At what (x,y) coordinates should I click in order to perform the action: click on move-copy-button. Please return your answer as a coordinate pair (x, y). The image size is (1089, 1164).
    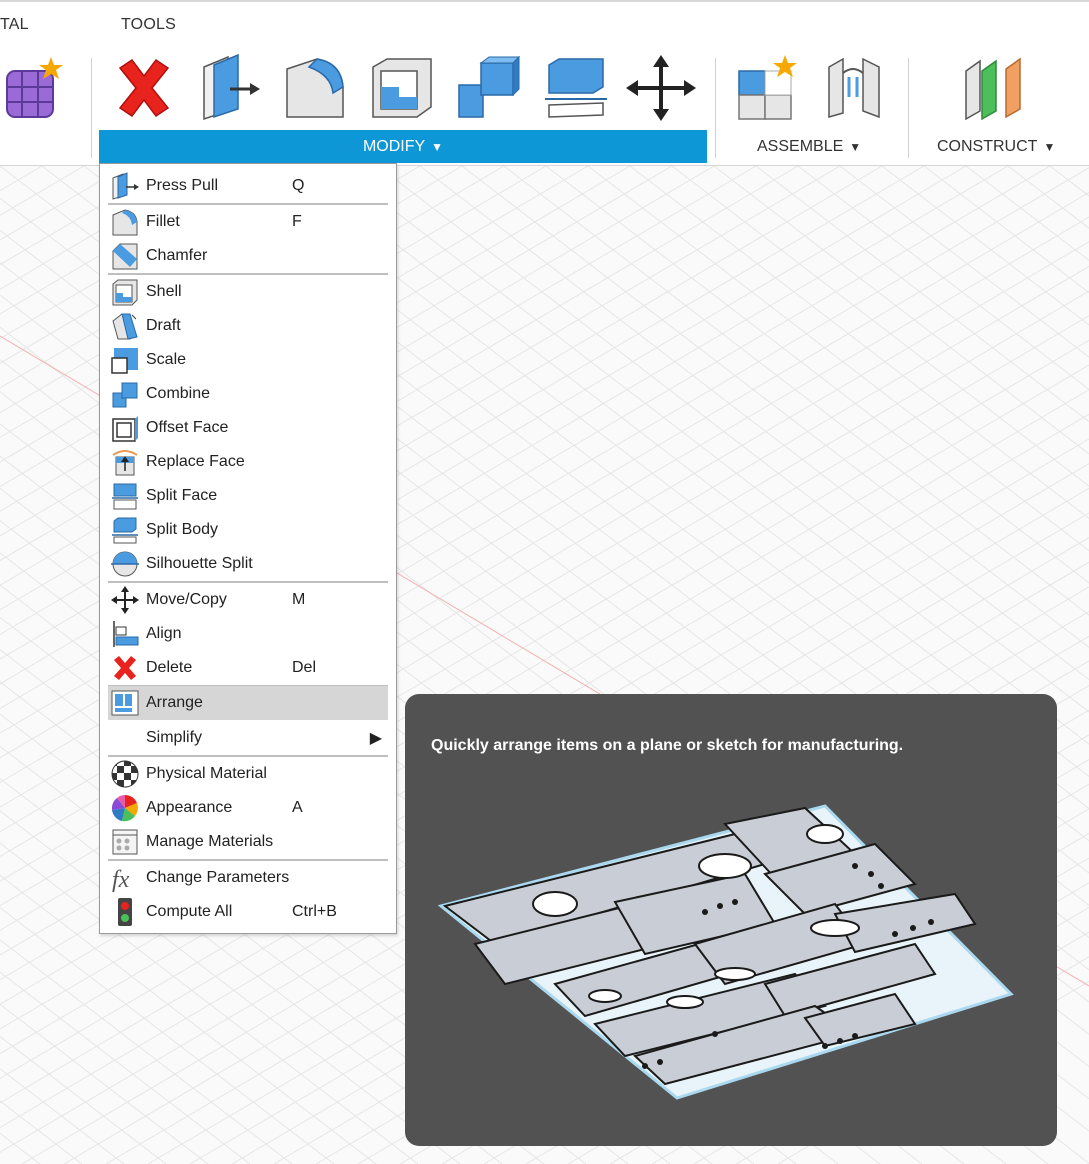
    Looking at the image, I should click on (661, 88).